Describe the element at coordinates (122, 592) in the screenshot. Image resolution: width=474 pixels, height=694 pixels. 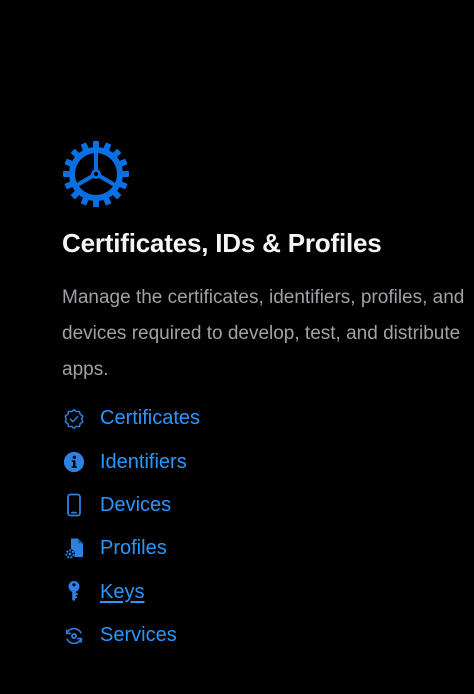
I see `link-keys-label: Keys` at that location.